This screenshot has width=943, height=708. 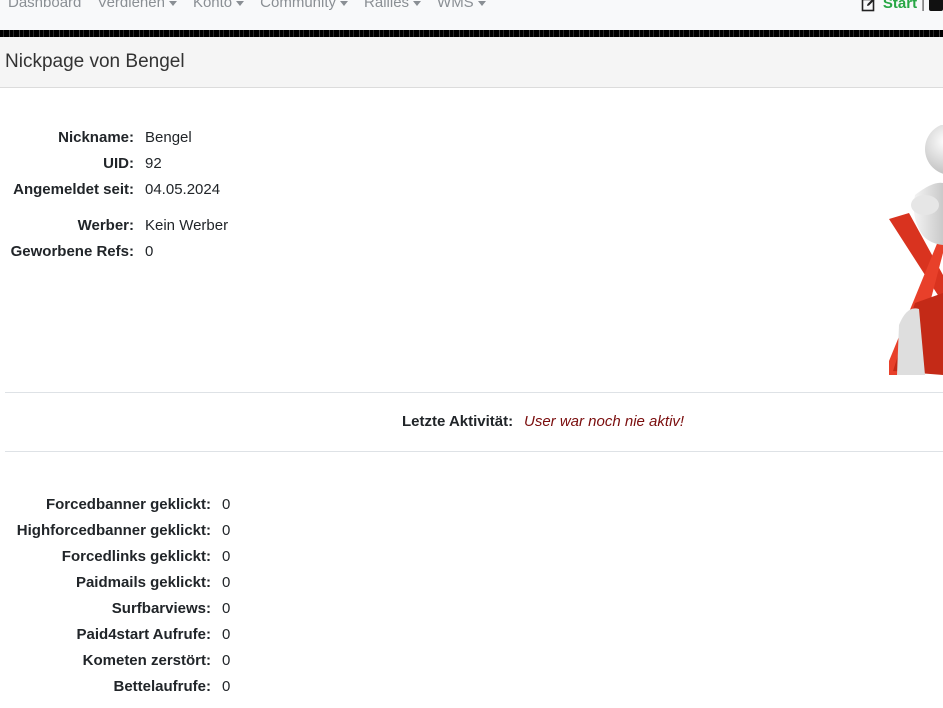 I want to click on nav-item-rallies: Rallies, so click(x=393, y=5).